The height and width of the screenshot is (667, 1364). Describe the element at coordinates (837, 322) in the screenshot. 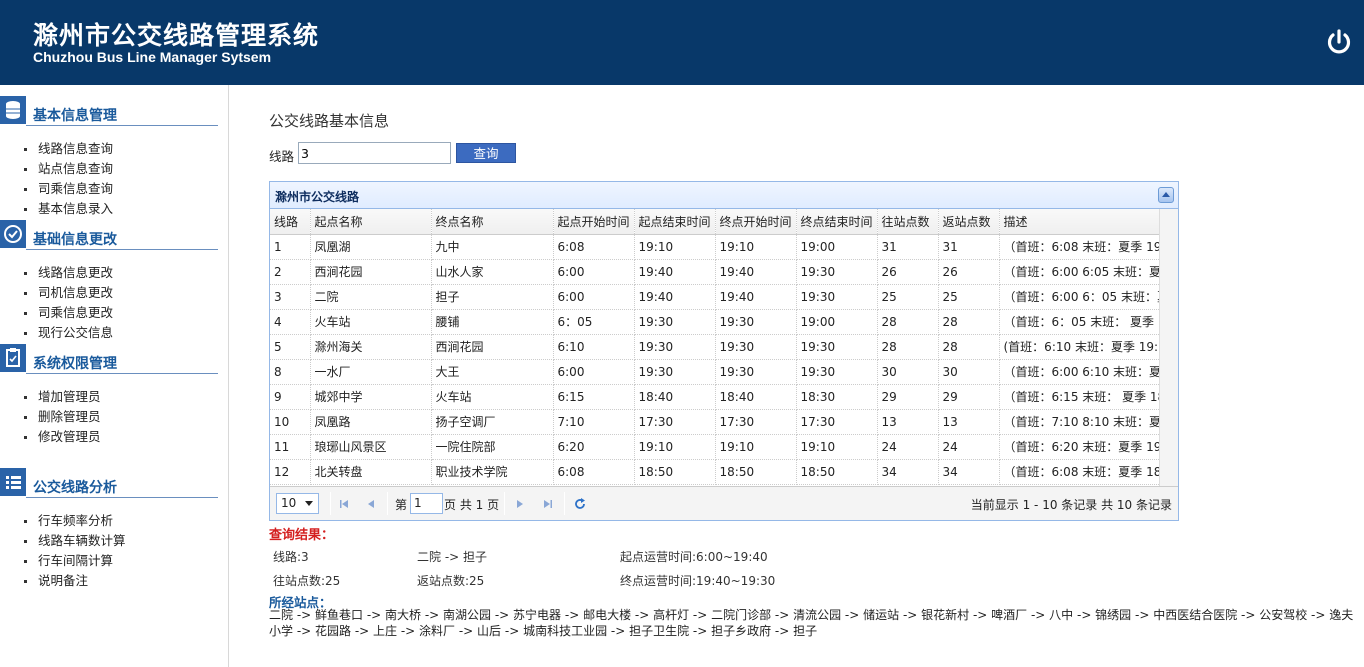

I see `table-cell: 19:00` at that location.